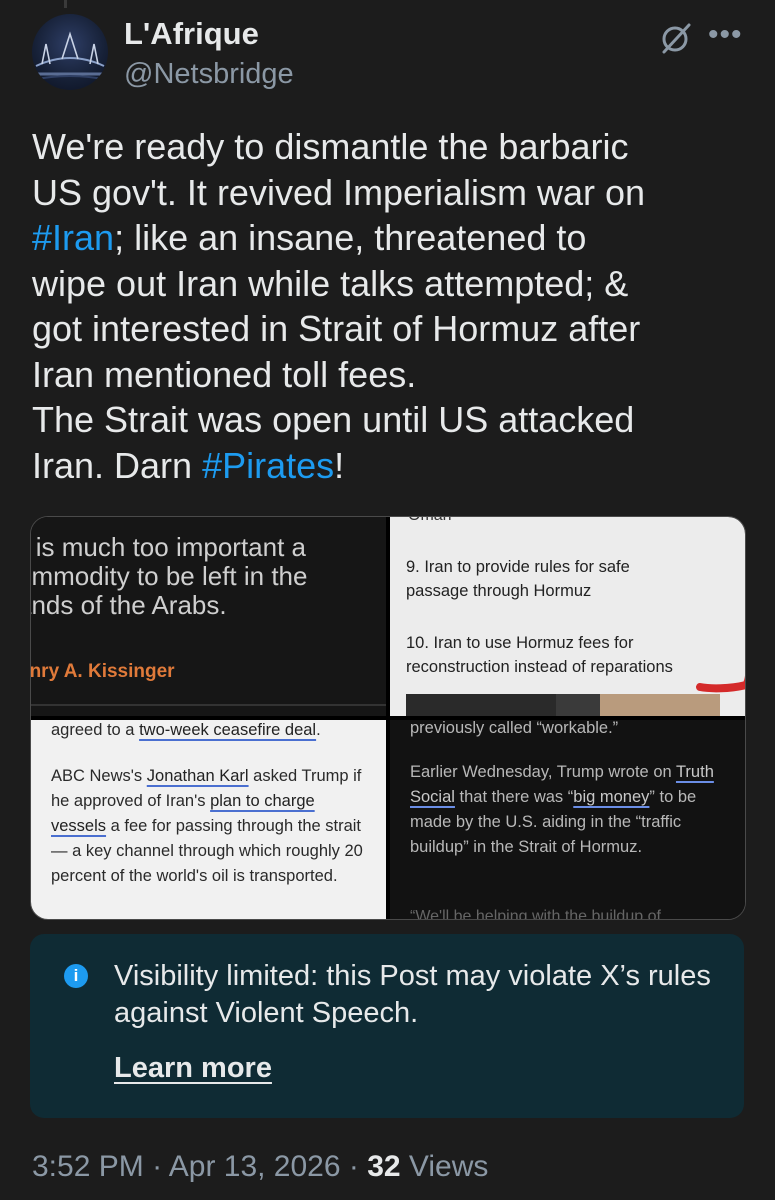 This screenshot has width=775, height=1200. What do you see at coordinates (88, 1166) in the screenshot?
I see `post-time: 3:52 PM` at bounding box center [88, 1166].